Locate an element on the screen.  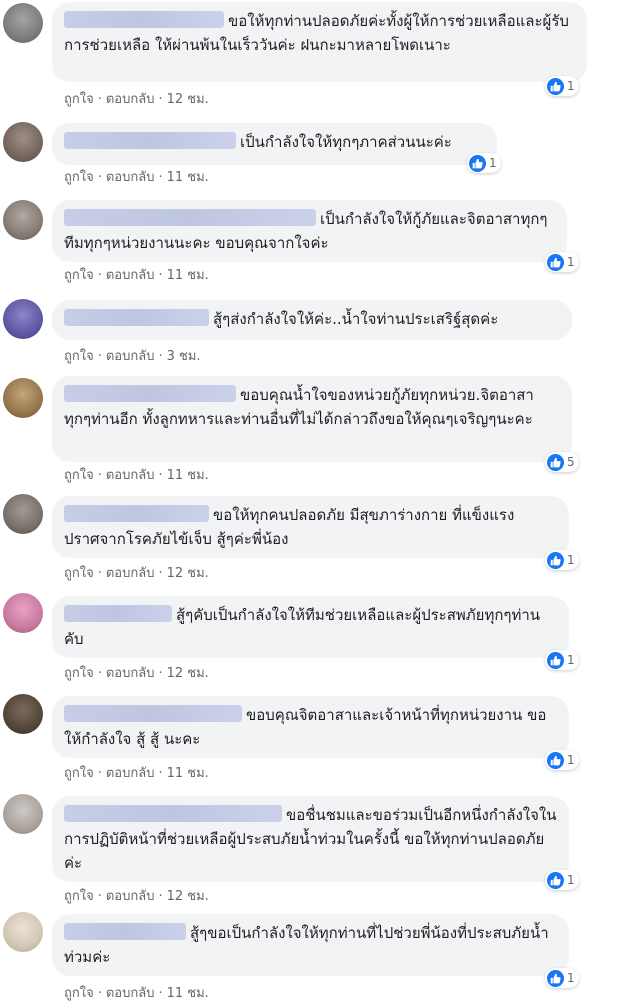
reaction-number: 5 is located at coordinates (571, 462).